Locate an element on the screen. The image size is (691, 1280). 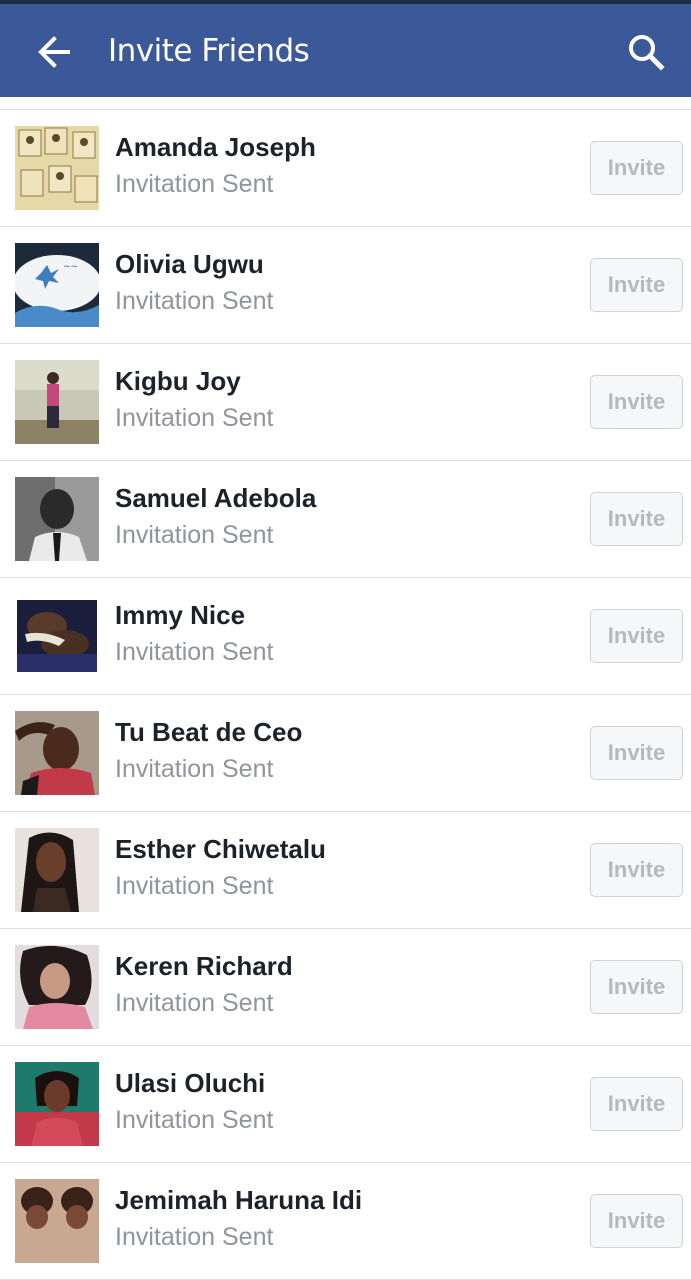
search-icon is located at coordinates (647, 53).